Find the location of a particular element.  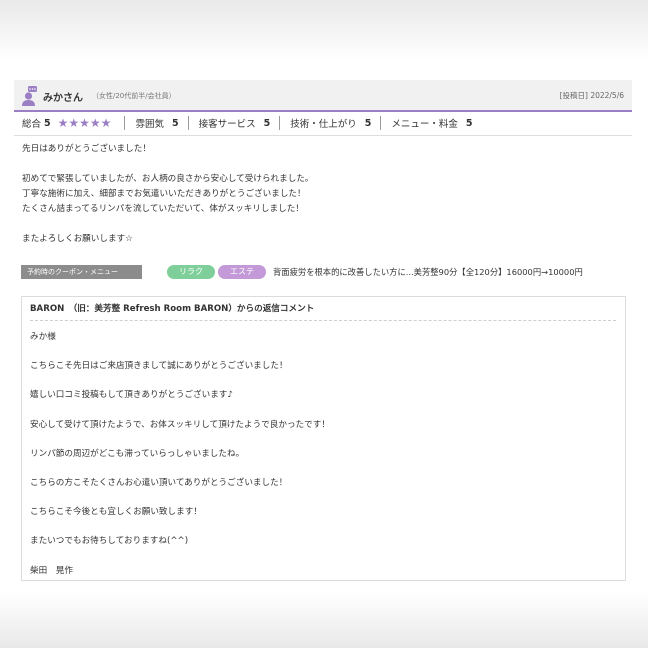

rating-label-technique: 技術・仕上がり is located at coordinates (323, 124).